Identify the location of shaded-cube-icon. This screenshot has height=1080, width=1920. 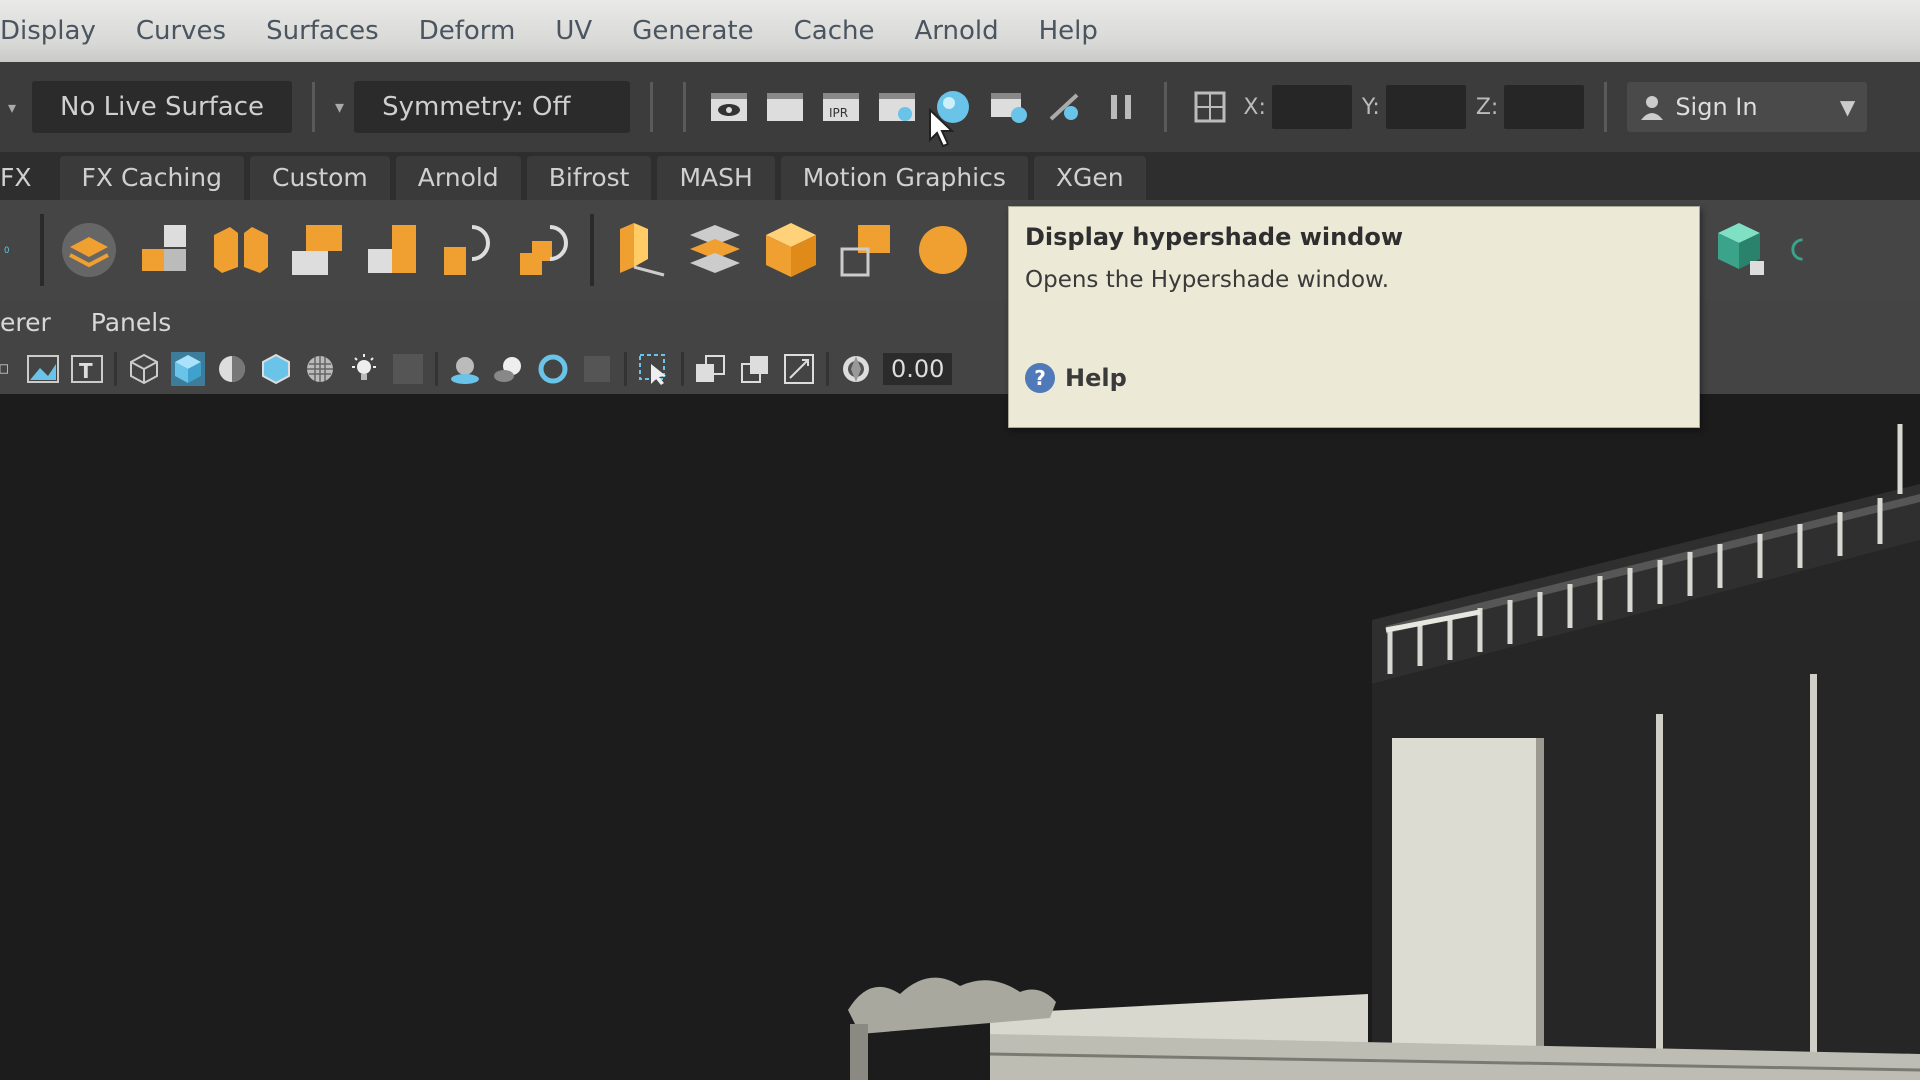
(188, 369).